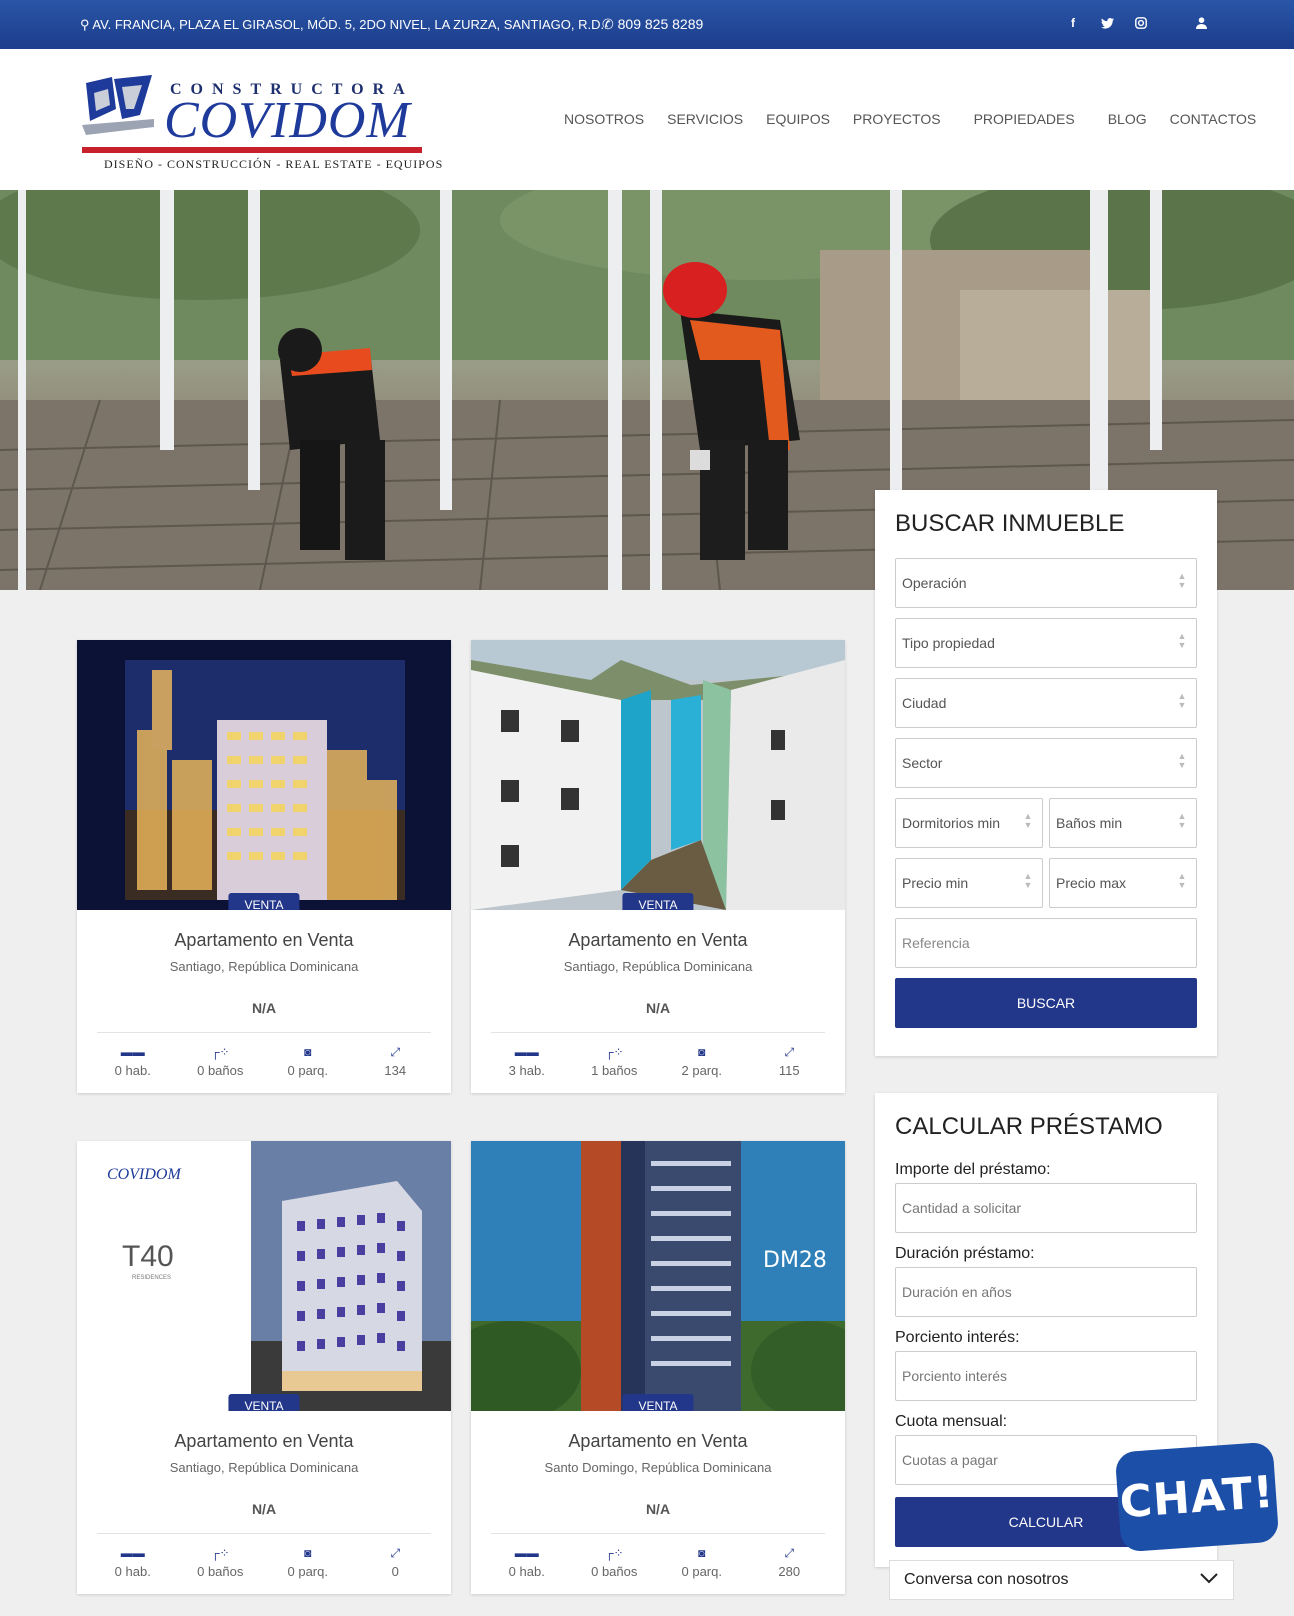  Describe the element at coordinates (1046, 1292) in the screenshot. I see `duration-input: Duración en años` at that location.